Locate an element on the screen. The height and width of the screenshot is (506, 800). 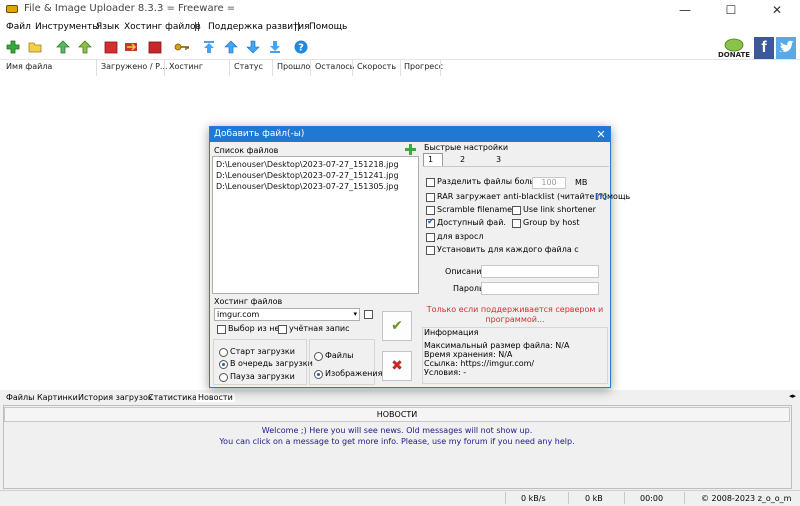
adult-checkbox is located at coordinates (430, 237).